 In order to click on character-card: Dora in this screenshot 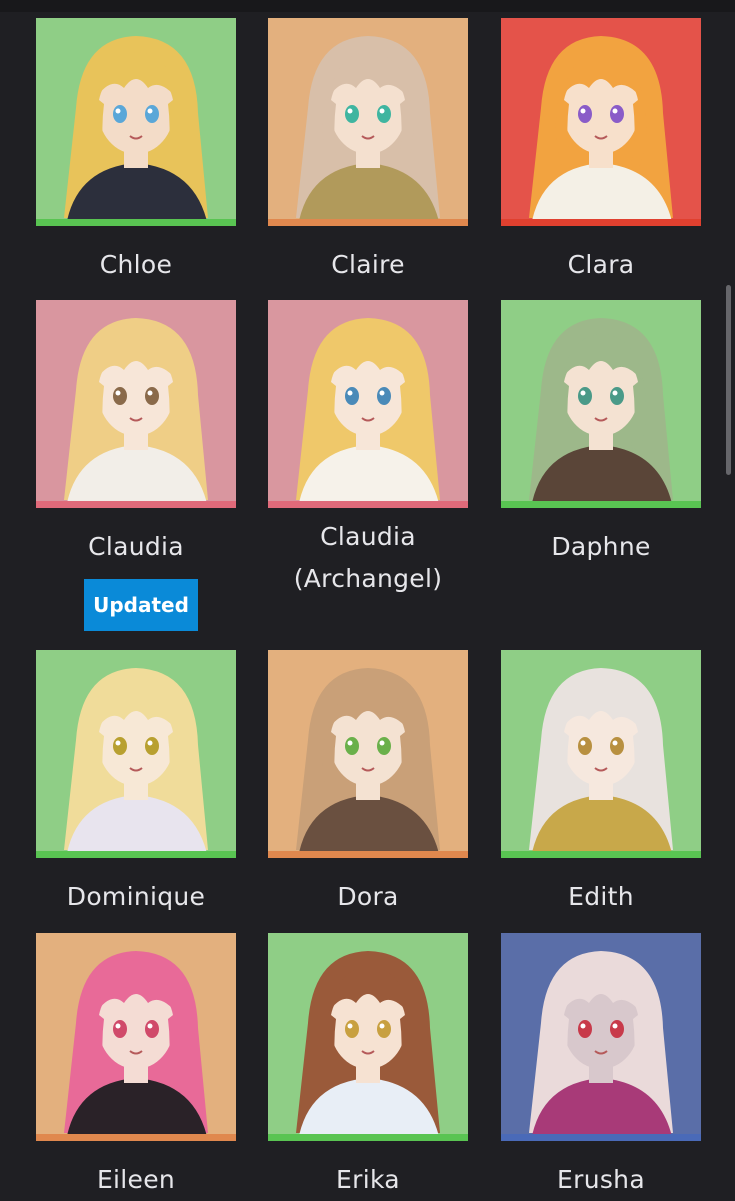, I will do `click(368, 780)`.